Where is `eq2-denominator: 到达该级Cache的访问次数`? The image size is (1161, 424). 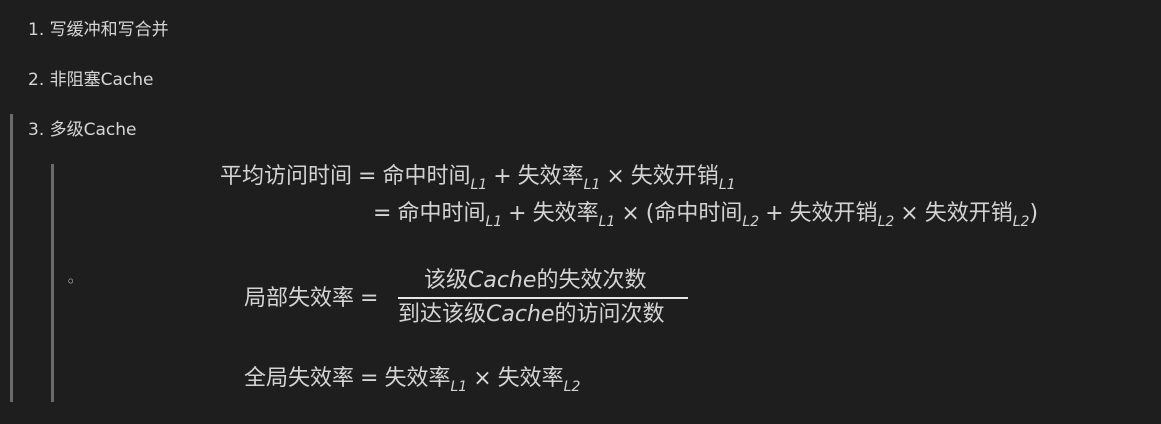
eq2-denominator: 到达该级Cache的访问次数 is located at coordinates (531, 315).